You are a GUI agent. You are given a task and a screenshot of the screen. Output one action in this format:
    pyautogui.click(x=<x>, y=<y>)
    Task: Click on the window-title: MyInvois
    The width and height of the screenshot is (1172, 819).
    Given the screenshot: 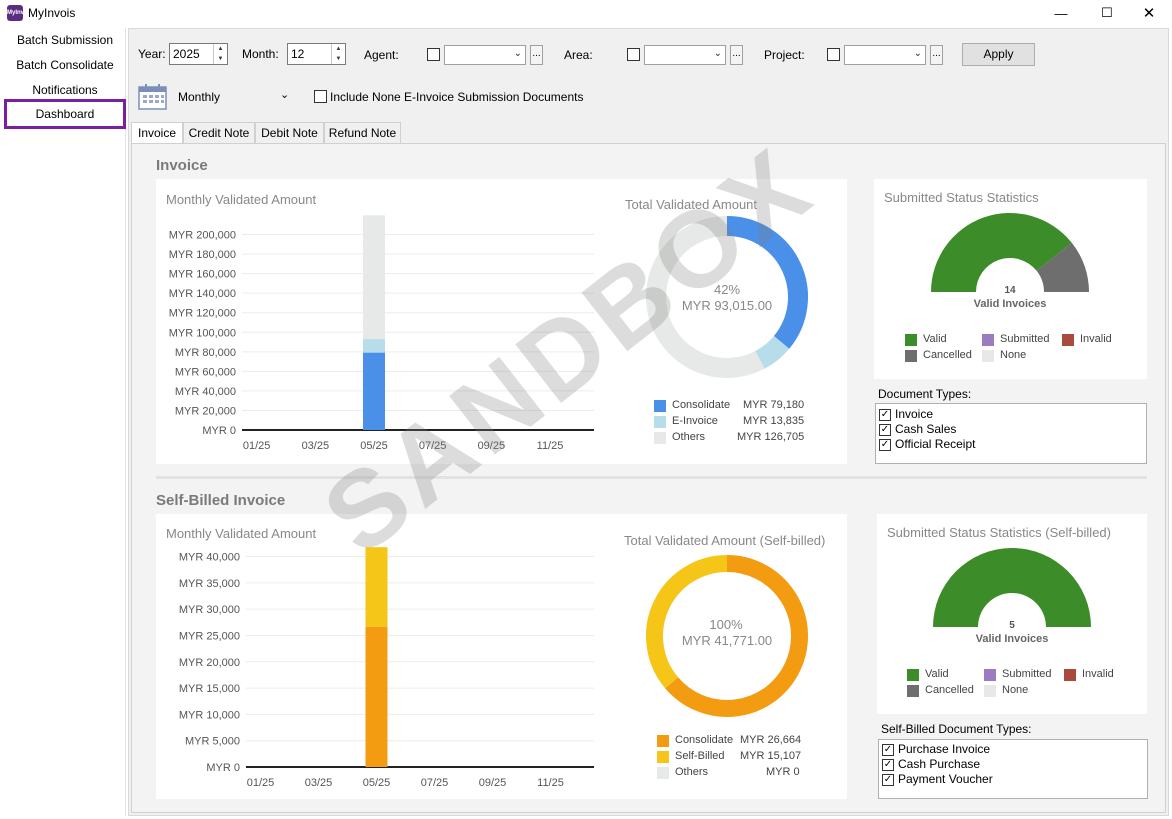 What is the action you would take?
    pyautogui.click(x=52, y=13)
    